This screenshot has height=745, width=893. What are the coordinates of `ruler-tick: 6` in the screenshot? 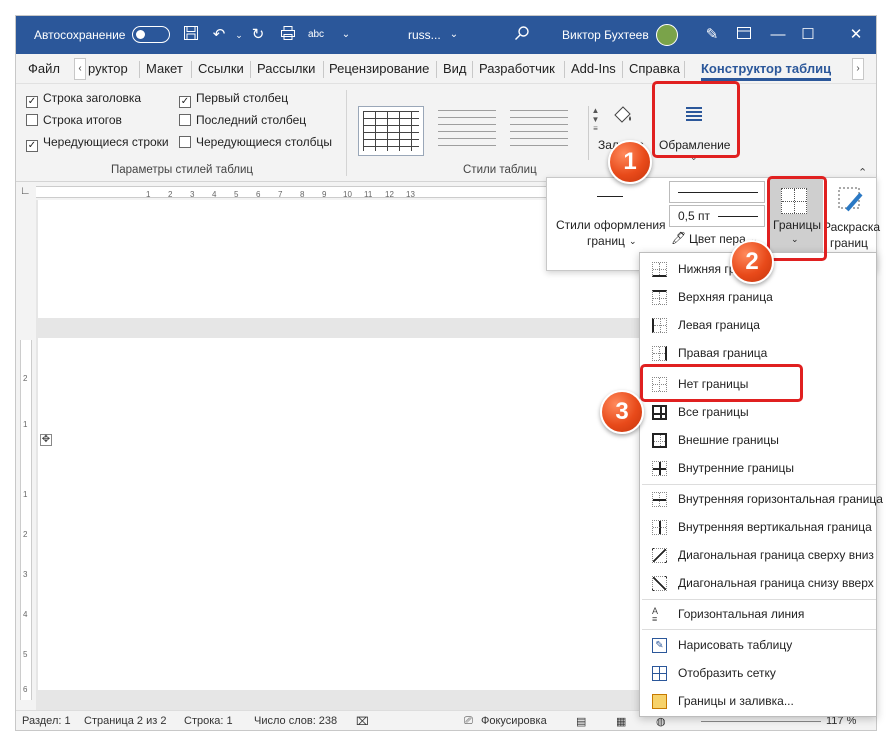 It's located at (258, 194).